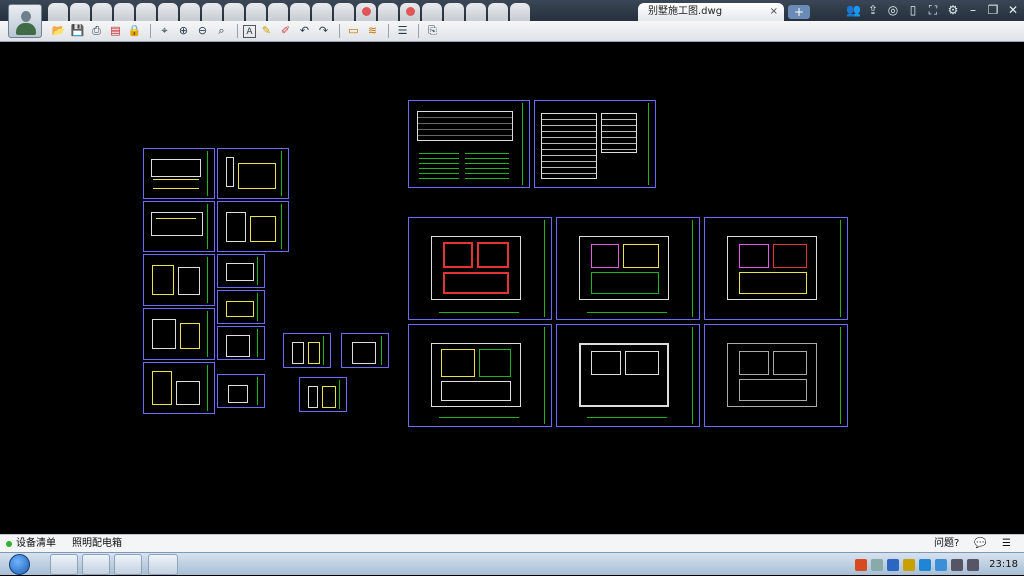 The width and height of the screenshot is (1024, 576). Describe the element at coordinates (372, 31) in the screenshot. I see `dimension-icon: ≋` at that location.